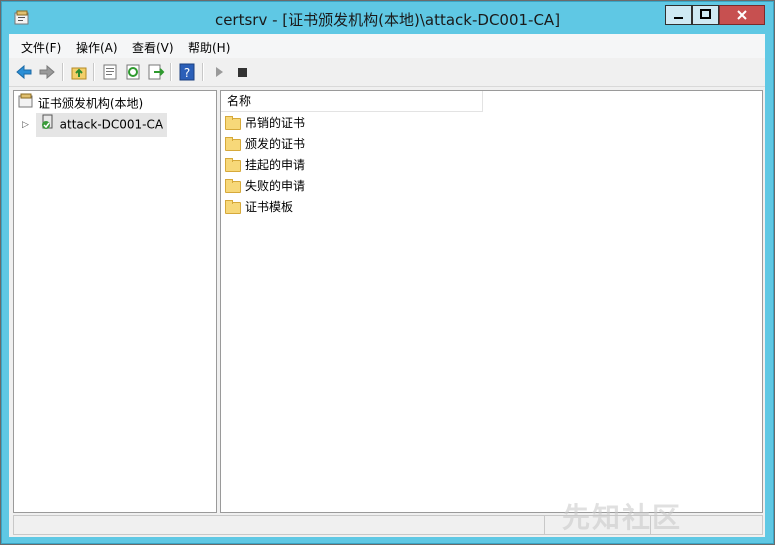 The height and width of the screenshot is (545, 775). Describe the element at coordinates (47, 72) in the screenshot. I see `forward-arrow-icon` at that location.